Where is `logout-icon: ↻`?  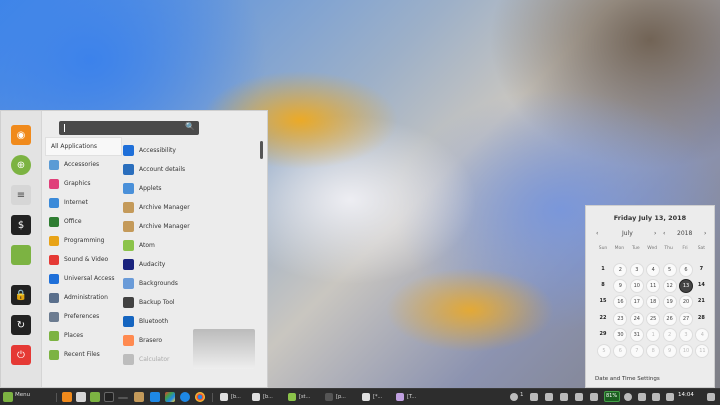 logout-icon: ↻ is located at coordinates (21, 325).